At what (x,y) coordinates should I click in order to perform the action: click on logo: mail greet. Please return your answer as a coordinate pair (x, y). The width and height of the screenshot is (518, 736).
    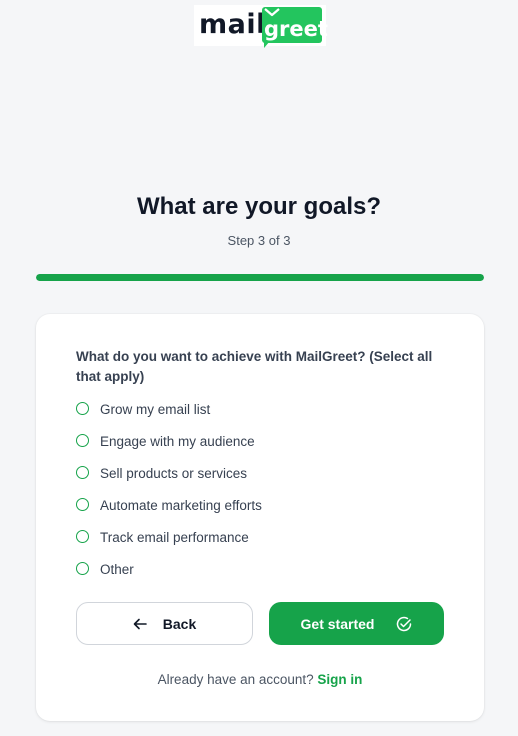
    Looking at the image, I should click on (261, 26).